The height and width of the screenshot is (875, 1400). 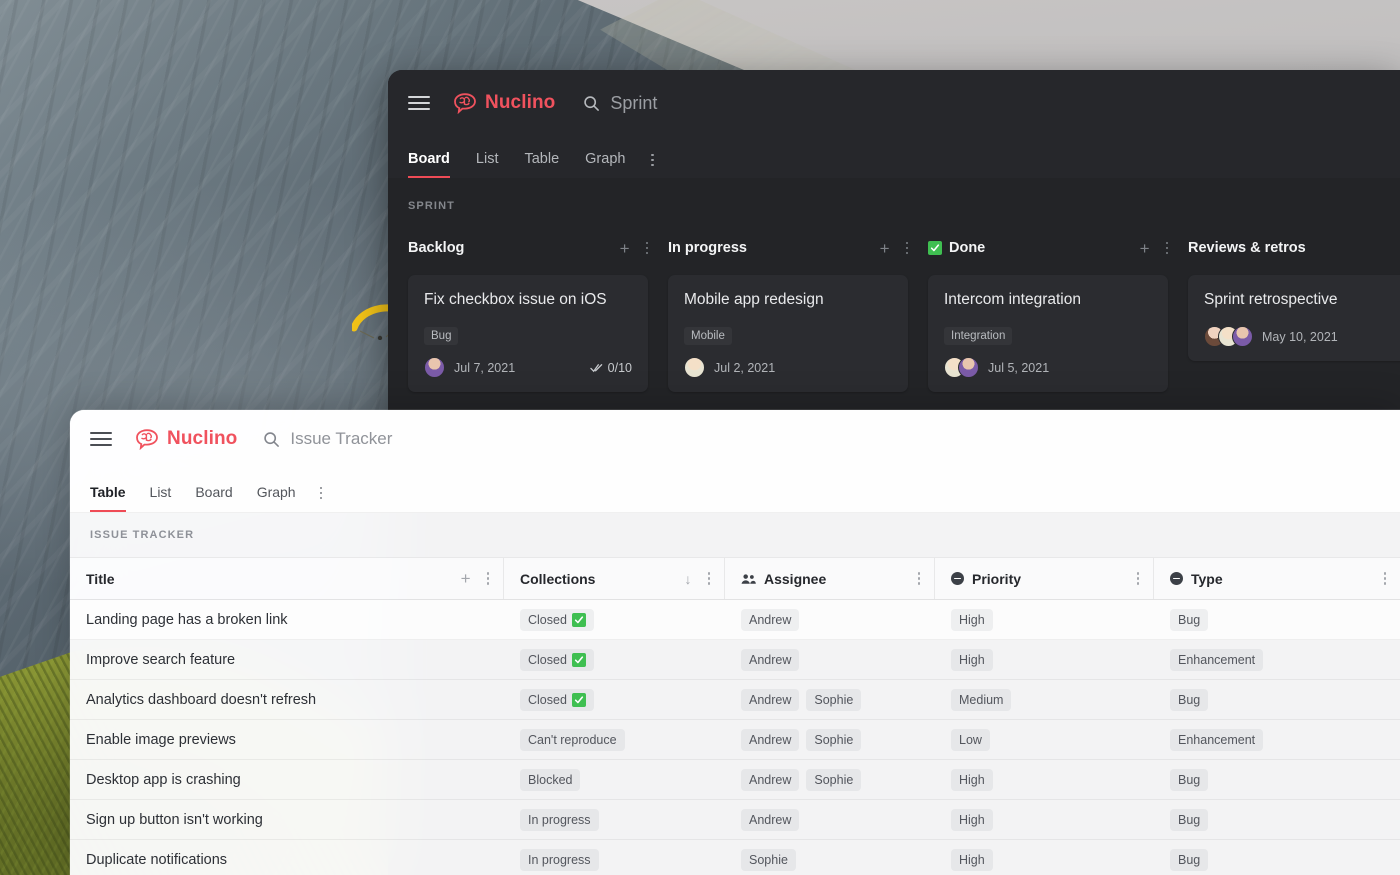 What do you see at coordinates (614, 578) in the screenshot?
I see `column-header-collections: Collections ↓` at bounding box center [614, 578].